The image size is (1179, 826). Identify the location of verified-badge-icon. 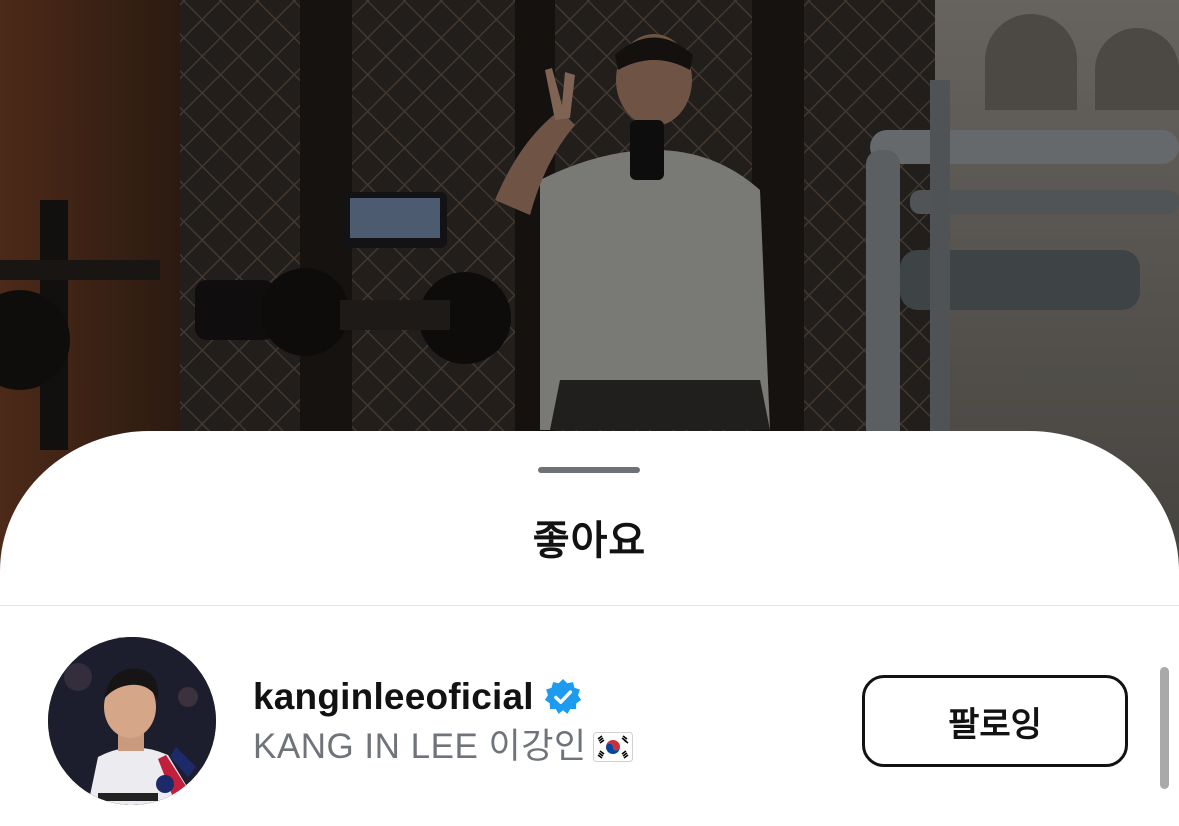
(563, 697).